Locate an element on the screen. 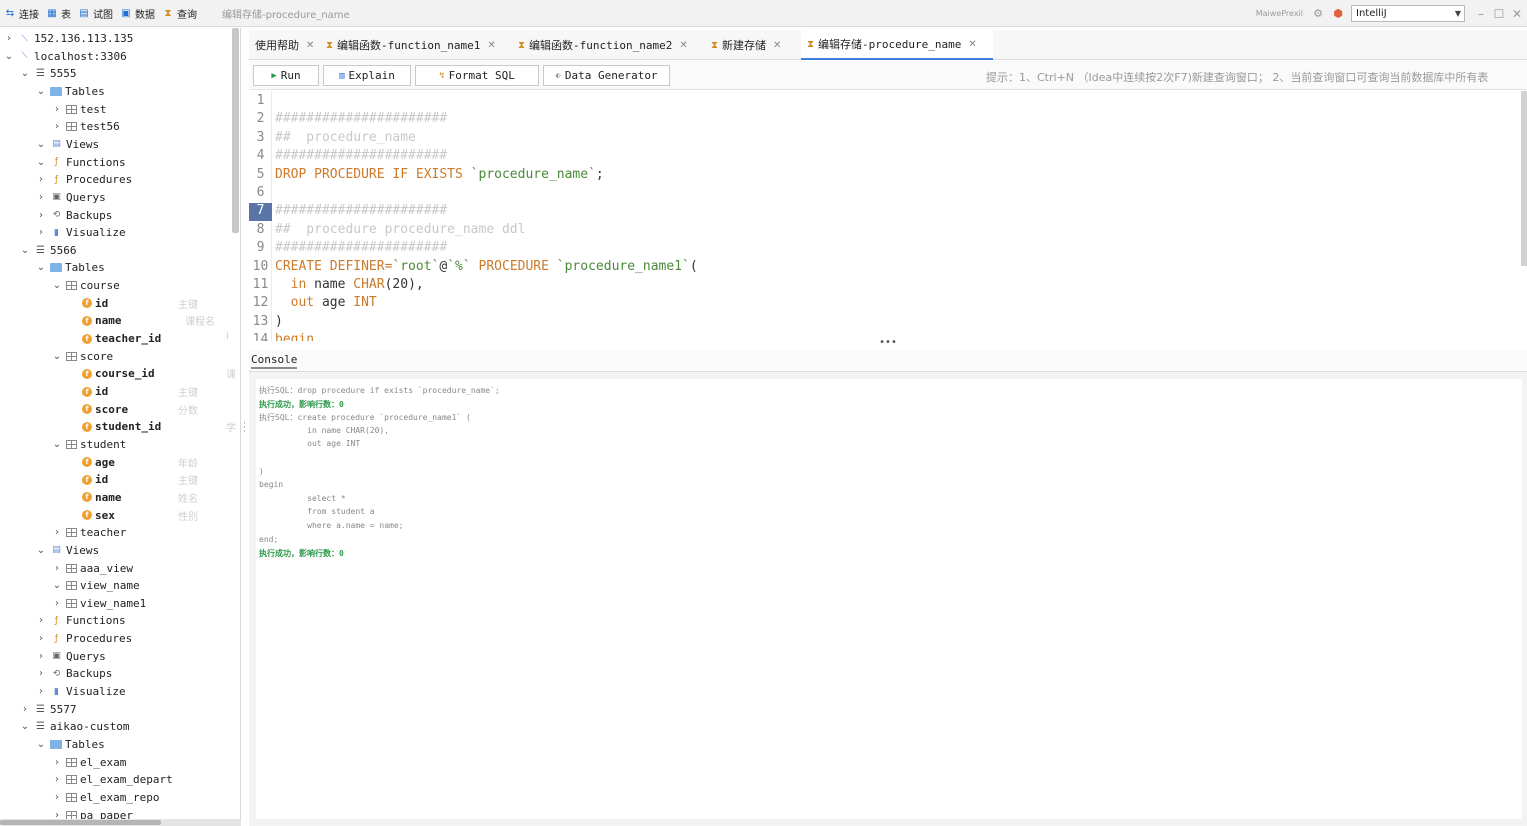 This screenshot has width=1527, height=826. data-generator-button: ⬖ Data Generator is located at coordinates (606, 75).